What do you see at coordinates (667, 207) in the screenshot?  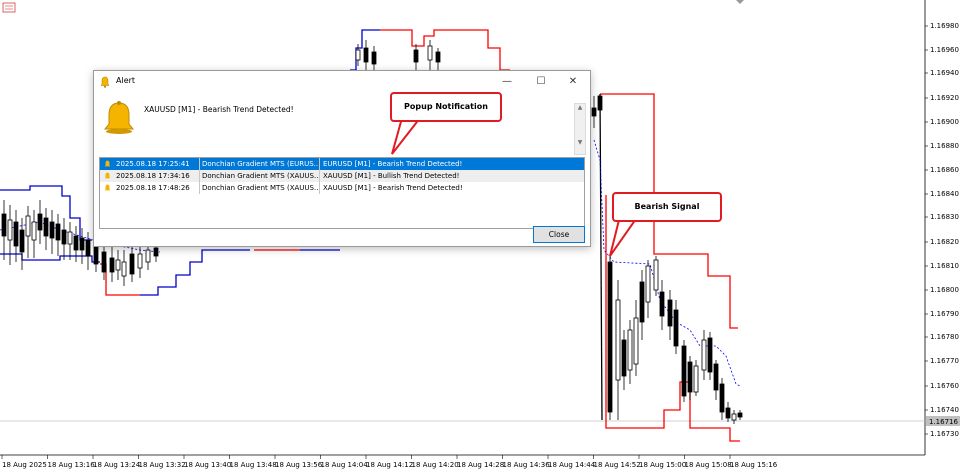 I see `bearish-signal-callout: Bearish Signal` at bounding box center [667, 207].